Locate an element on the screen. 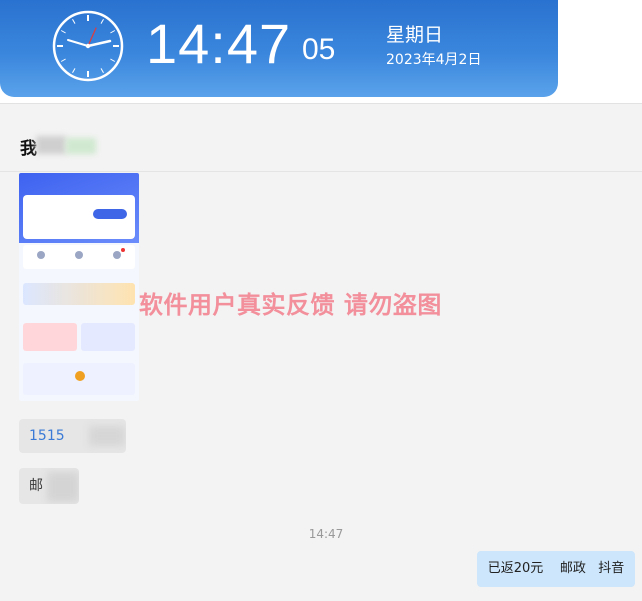  app-screenshot-icons is located at coordinates (79, 257).